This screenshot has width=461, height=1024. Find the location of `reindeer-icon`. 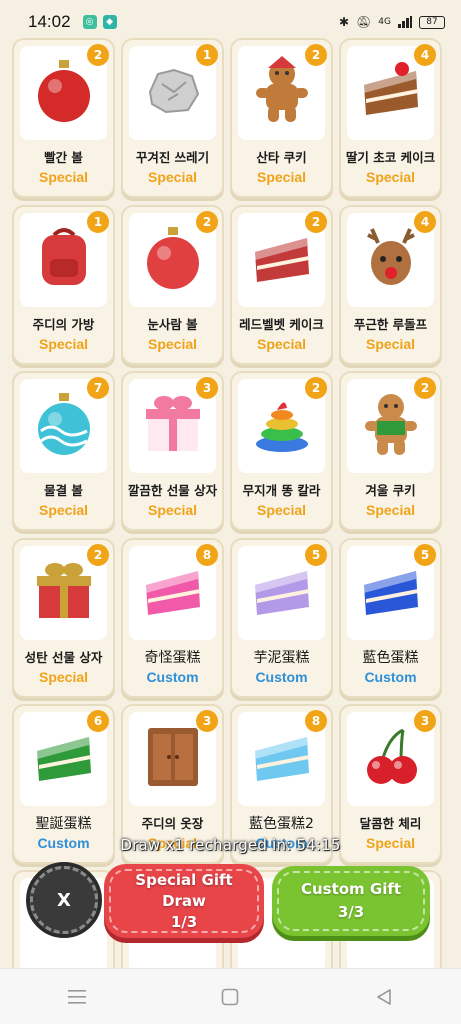

reindeer-icon is located at coordinates (391, 260).